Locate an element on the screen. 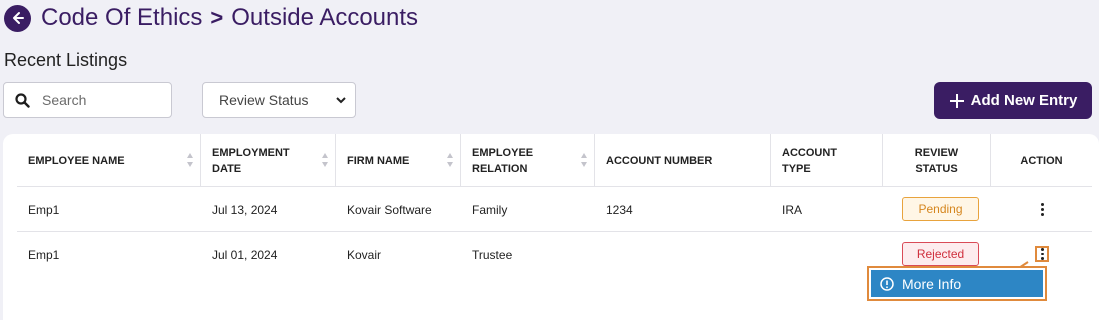  arrow-left-icon is located at coordinates (18, 18).